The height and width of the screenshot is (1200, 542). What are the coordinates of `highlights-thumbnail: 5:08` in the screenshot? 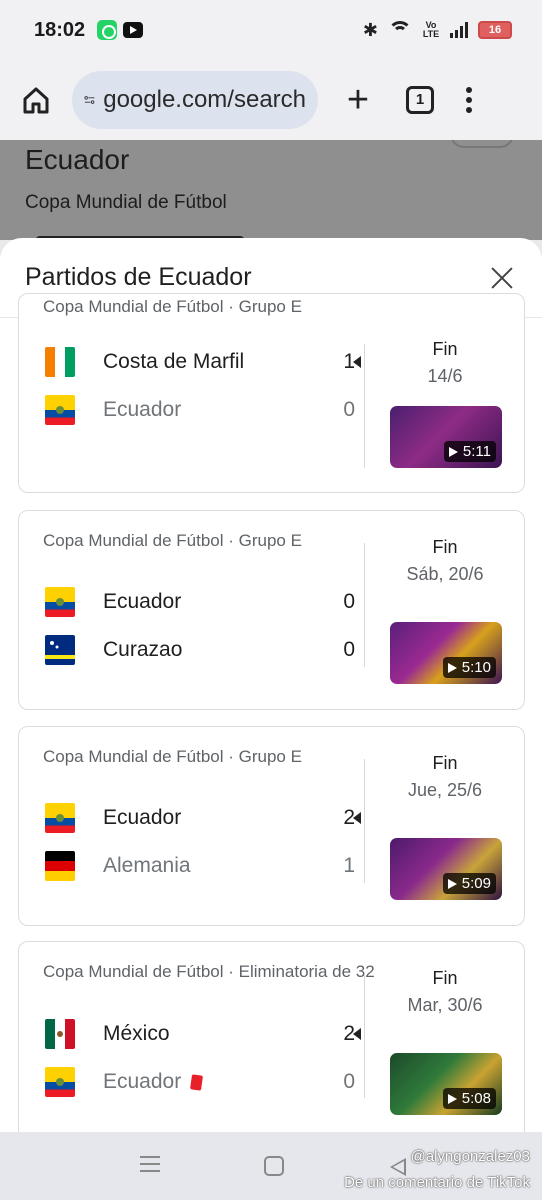 It's located at (446, 1084).